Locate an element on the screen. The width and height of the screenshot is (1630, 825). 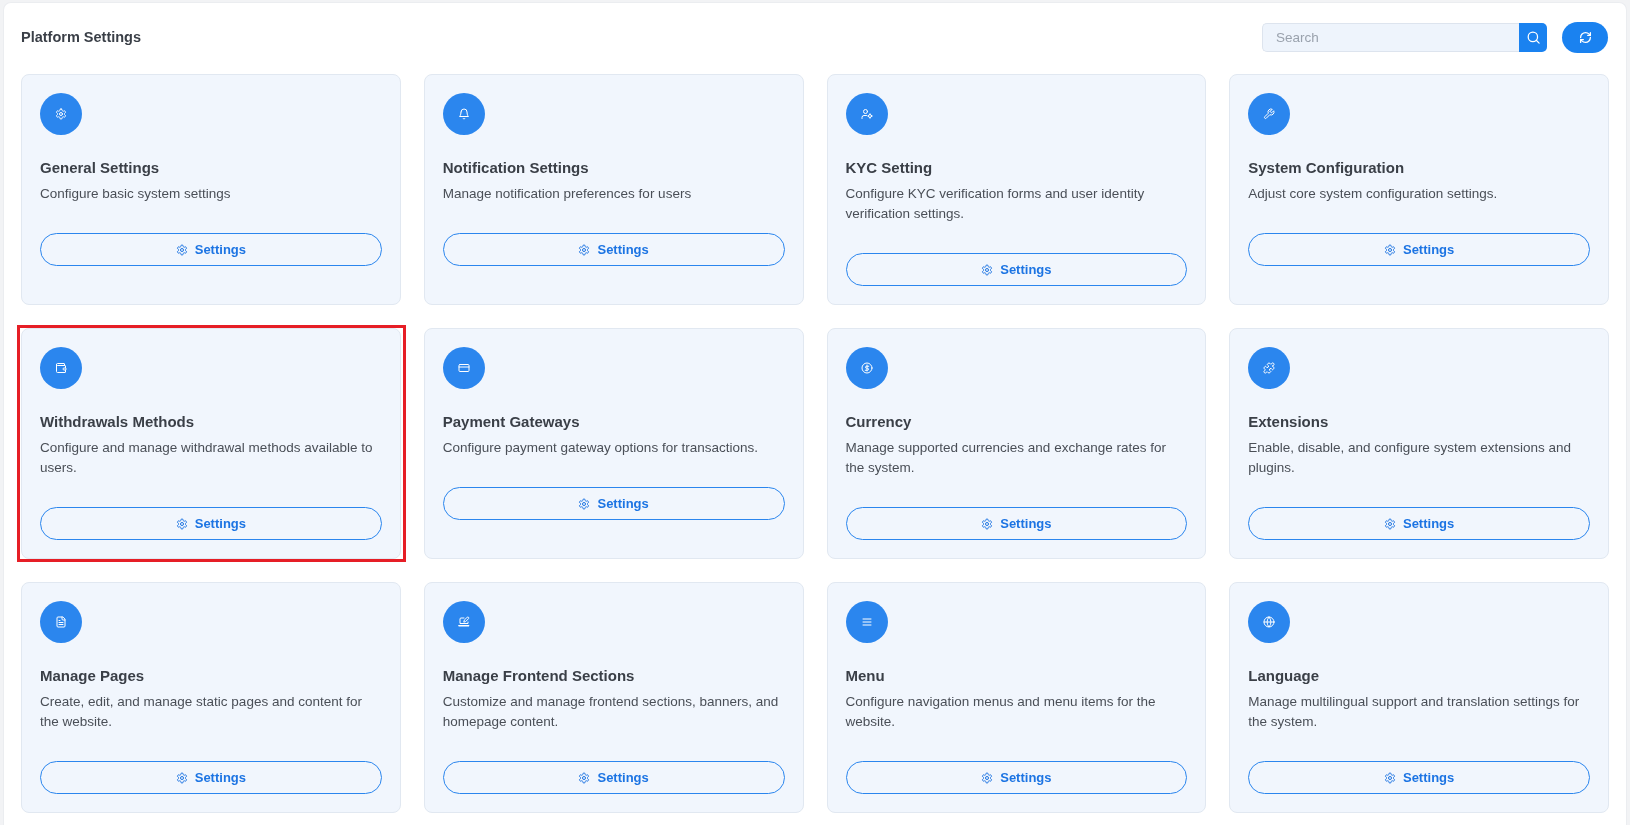
card-description: Configure basic system settings is located at coordinates (135, 194).